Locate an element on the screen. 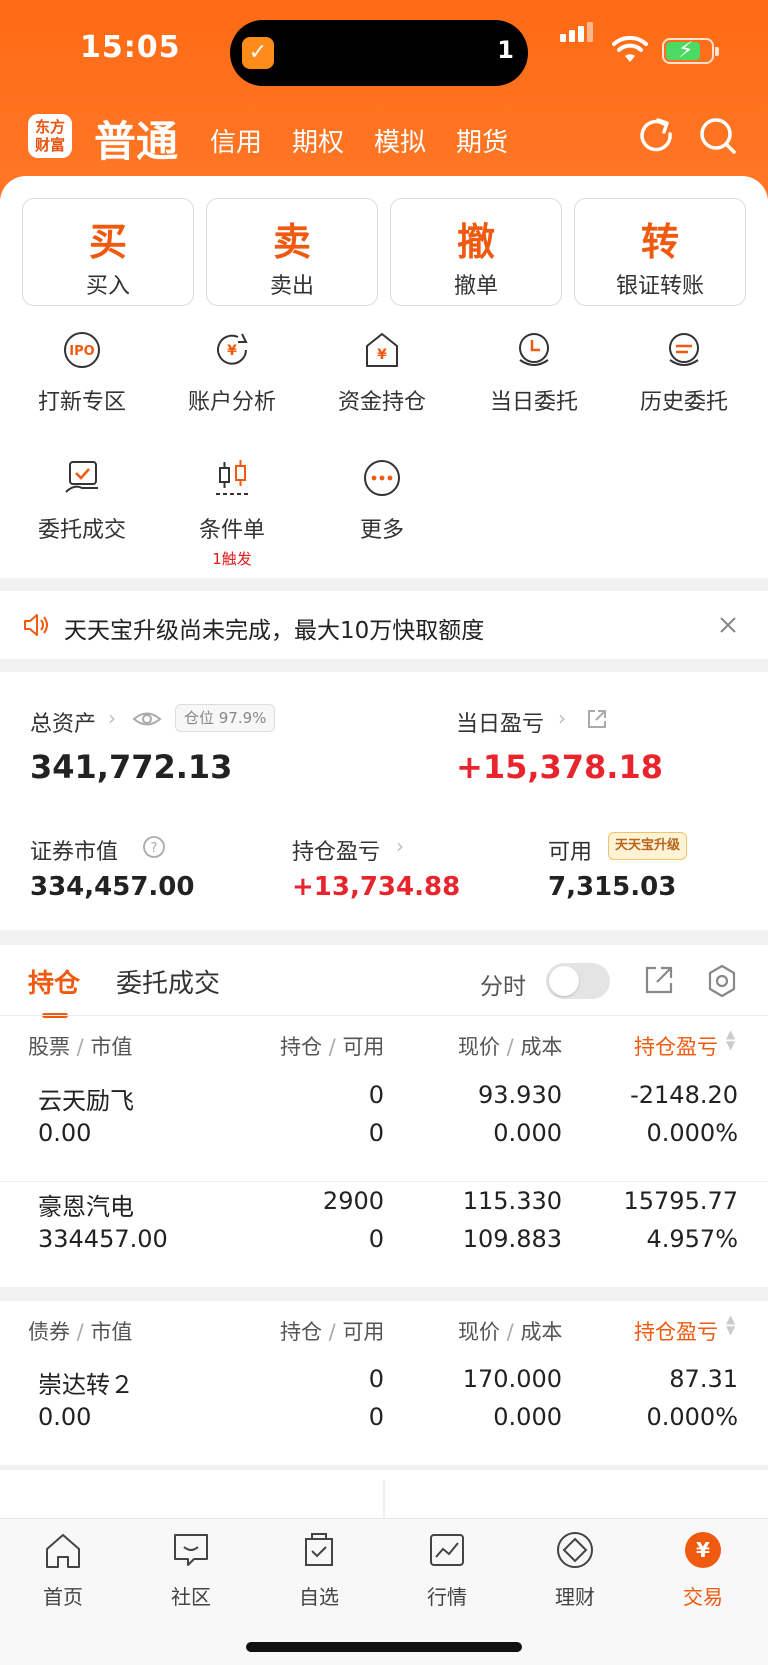 This screenshot has height=1665, width=768. more-icon is located at coordinates (382, 478).